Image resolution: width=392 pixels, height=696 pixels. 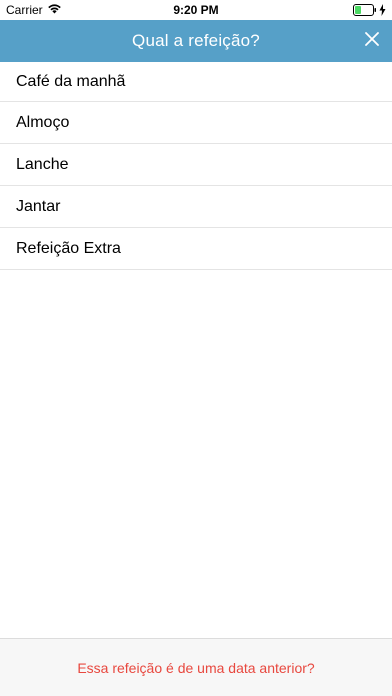 What do you see at coordinates (196, 249) in the screenshot?
I see `meal-item-refeicao-extra: Refeição Extra` at bounding box center [196, 249].